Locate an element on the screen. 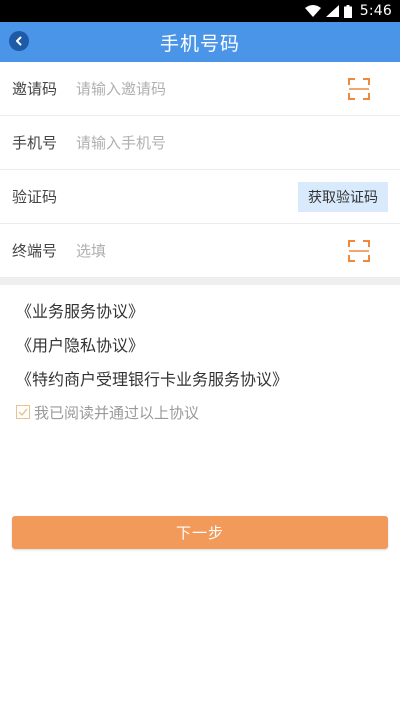 This screenshot has height=710, width=400. status-time: 5:46 is located at coordinates (375, 11).